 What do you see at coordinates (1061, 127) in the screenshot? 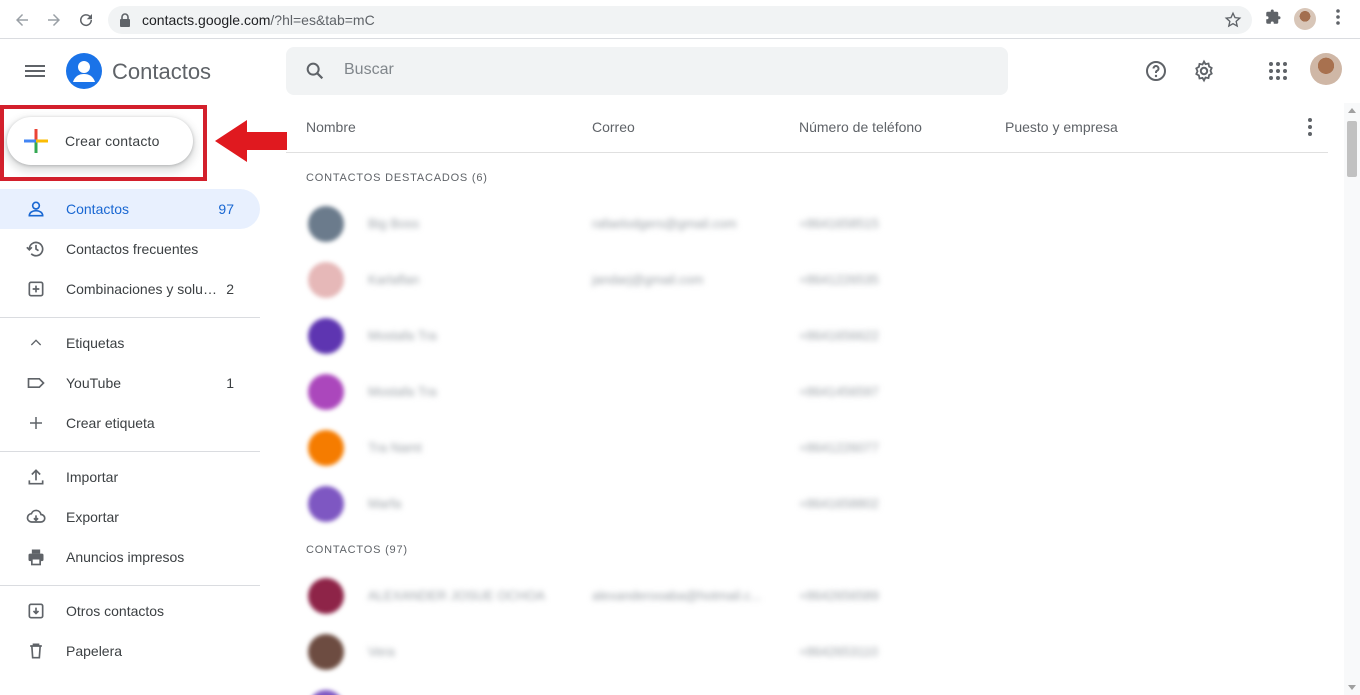
I see `column-header-puesto: Puesto y empresa` at bounding box center [1061, 127].